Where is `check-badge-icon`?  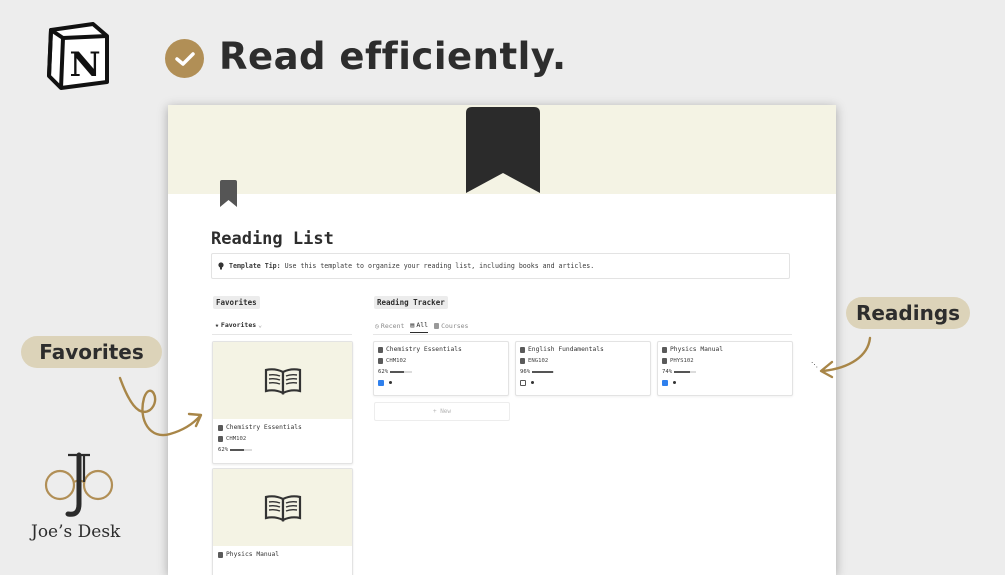
check-badge-icon is located at coordinates (184, 58).